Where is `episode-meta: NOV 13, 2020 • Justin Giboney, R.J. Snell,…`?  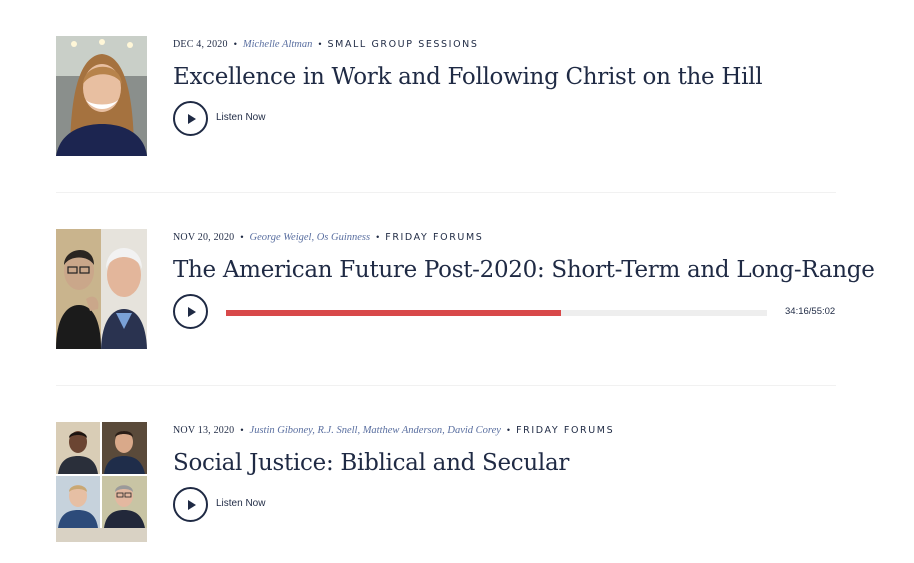
episode-meta: NOV 13, 2020 • Justin Giboney, R.J. Snell,… is located at coordinates (393, 430).